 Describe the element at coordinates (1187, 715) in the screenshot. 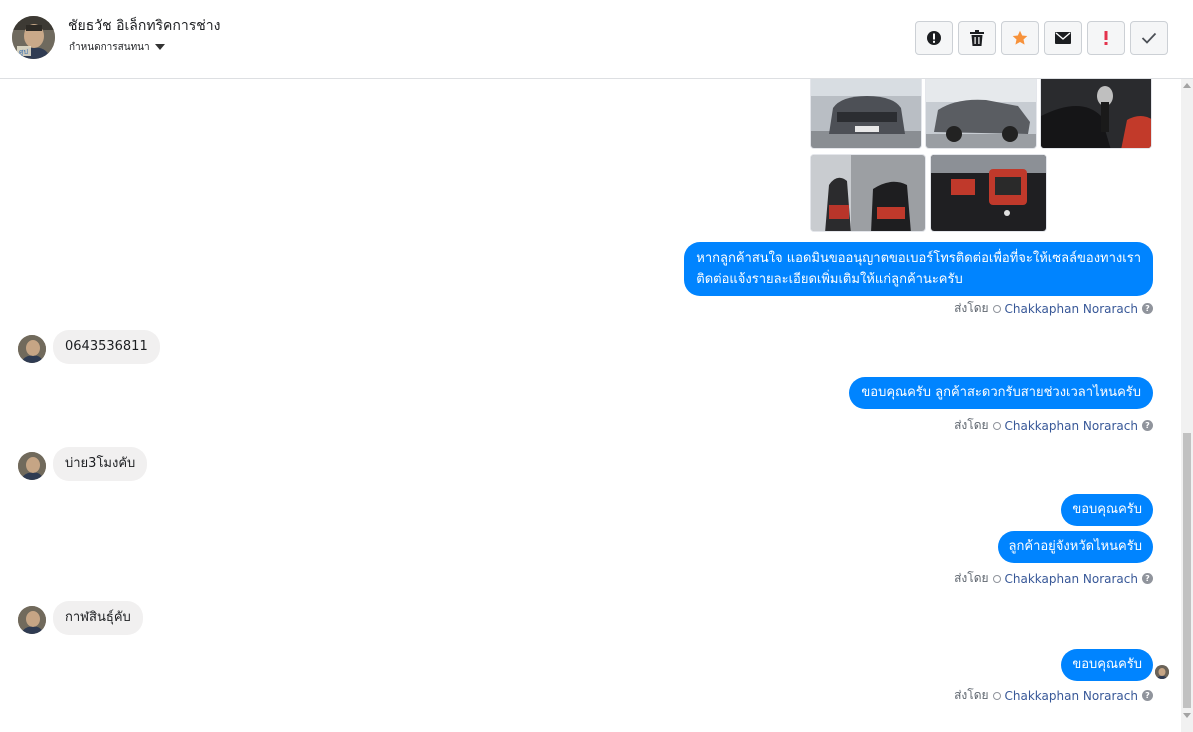

I see `scroll-down-arrow-icon` at that location.